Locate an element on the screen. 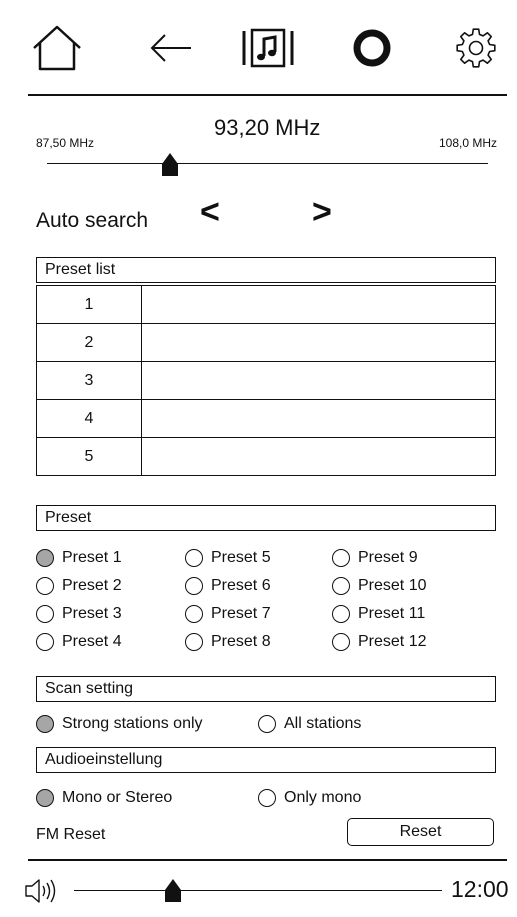 This screenshot has height=917, width=517. scan-all-option: All stations is located at coordinates (309, 724).